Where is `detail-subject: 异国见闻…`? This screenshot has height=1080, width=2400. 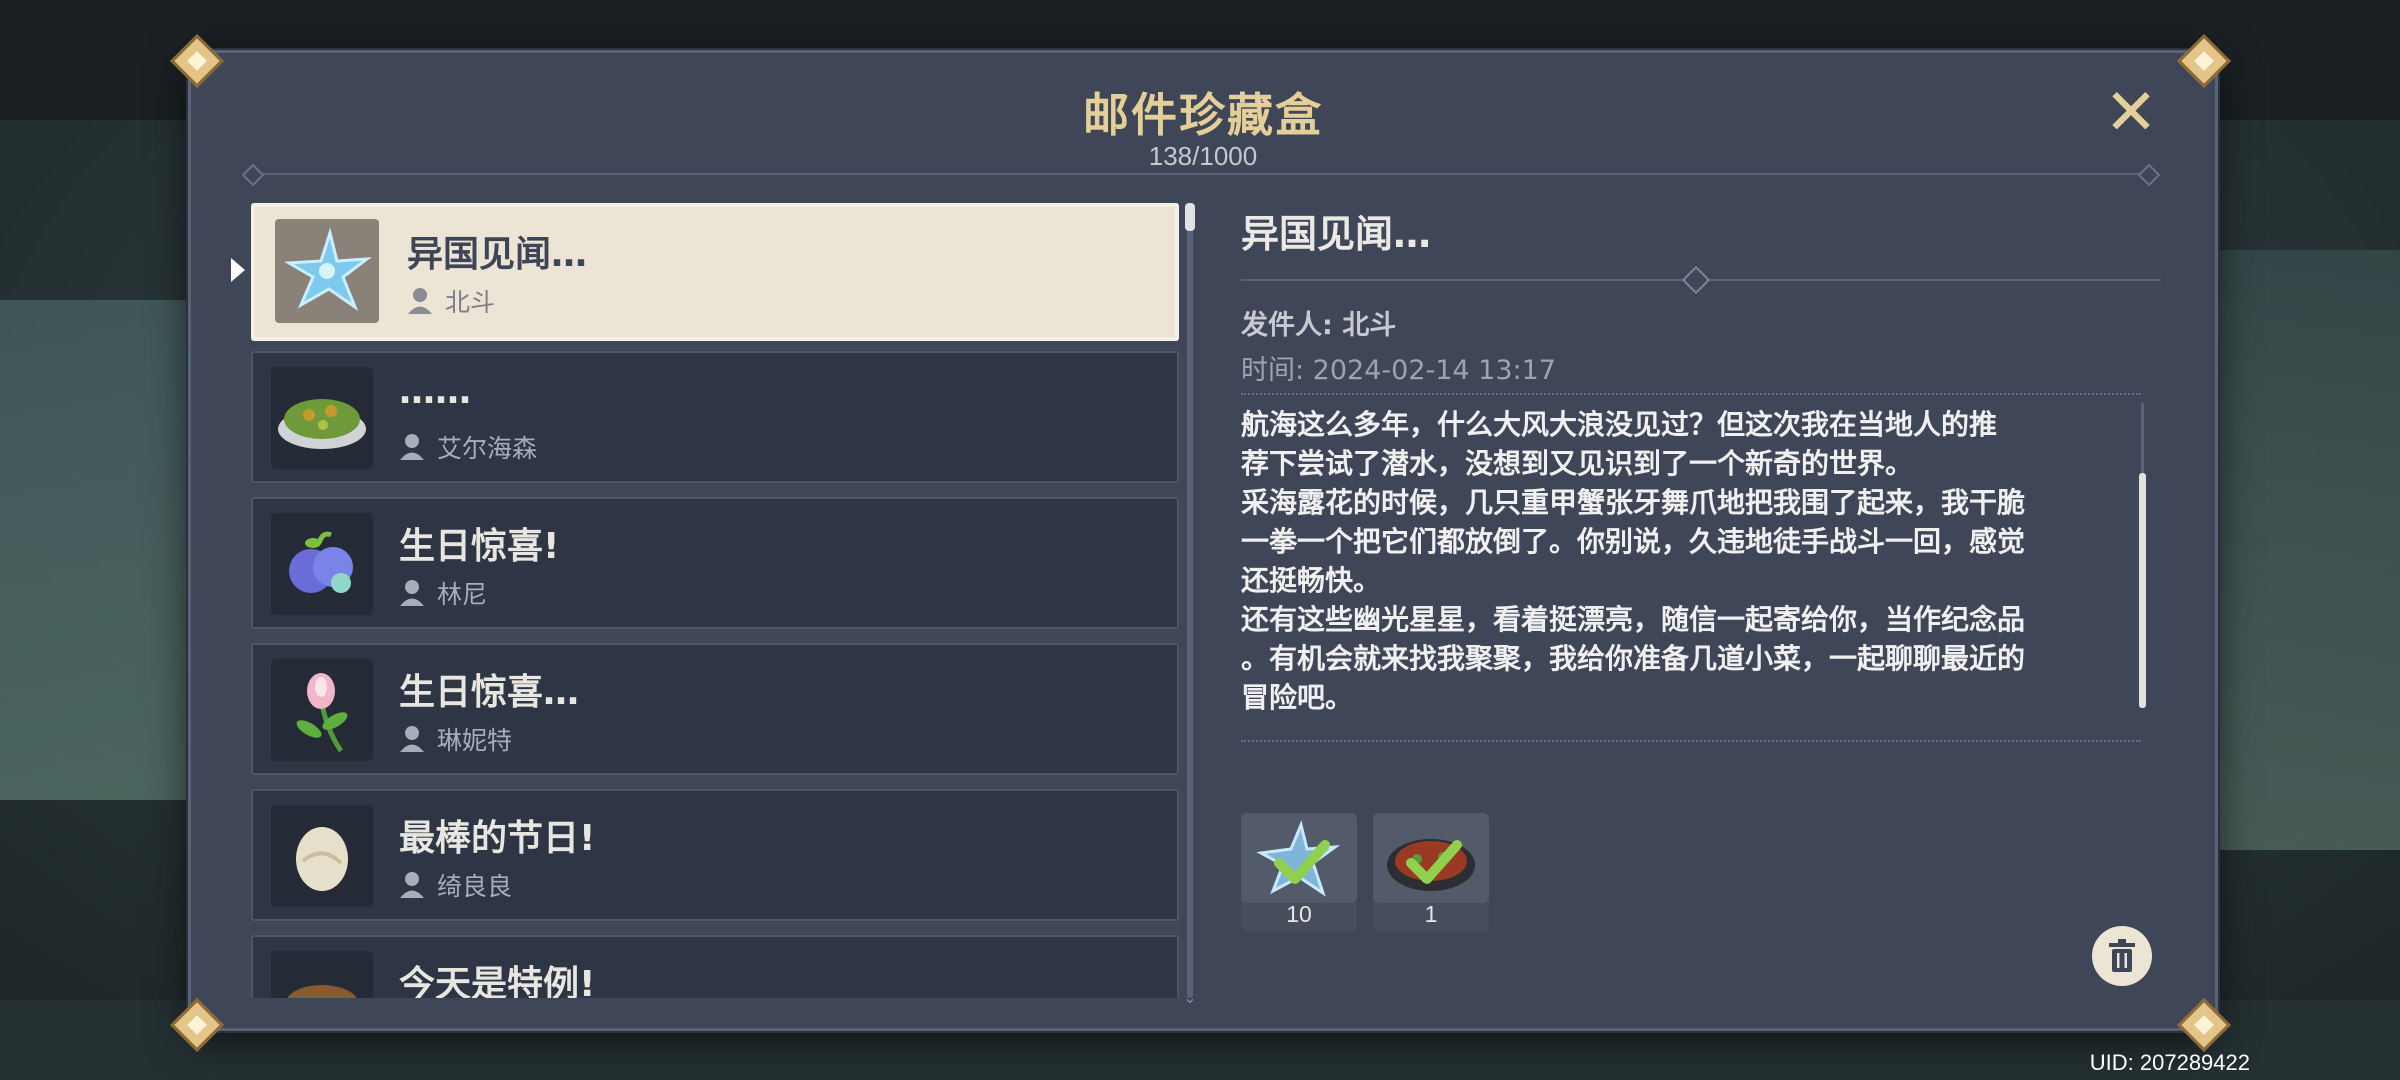 detail-subject: 异国见闻… is located at coordinates (1336, 234).